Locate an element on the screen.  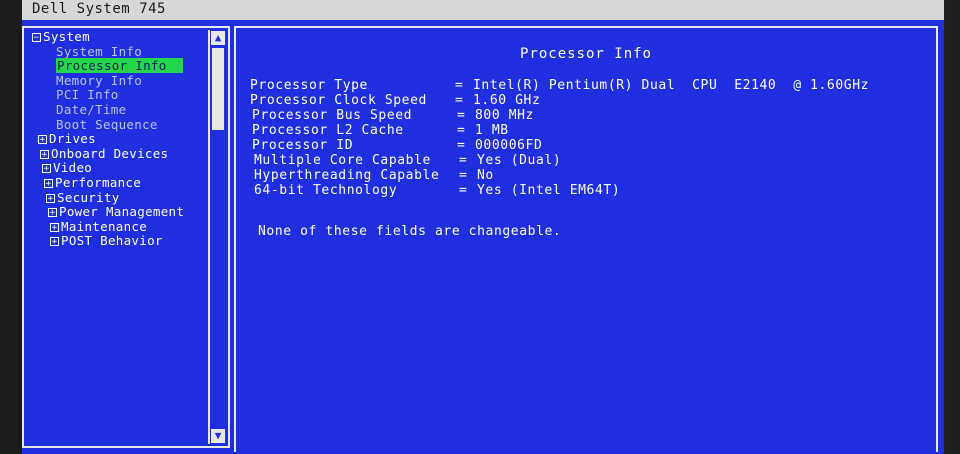
tree-item-label: Date/Time is located at coordinates (91, 109).